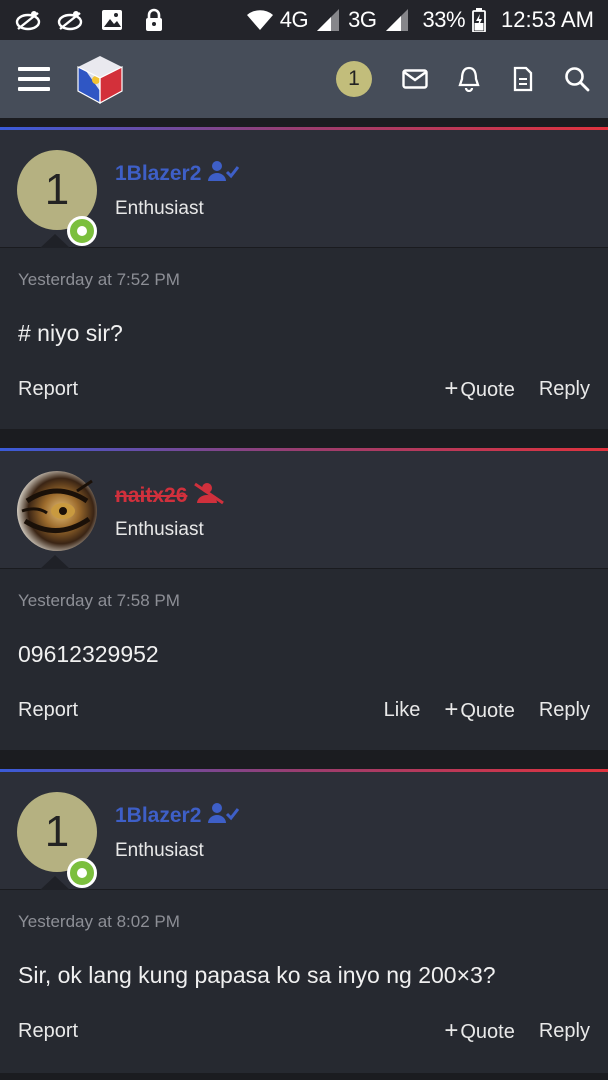 Image resolution: width=608 pixels, height=1080 pixels. Describe the element at coordinates (304, 590) in the screenshot. I see `post-timestamp: Yesterday at 7:58 PM` at that location.